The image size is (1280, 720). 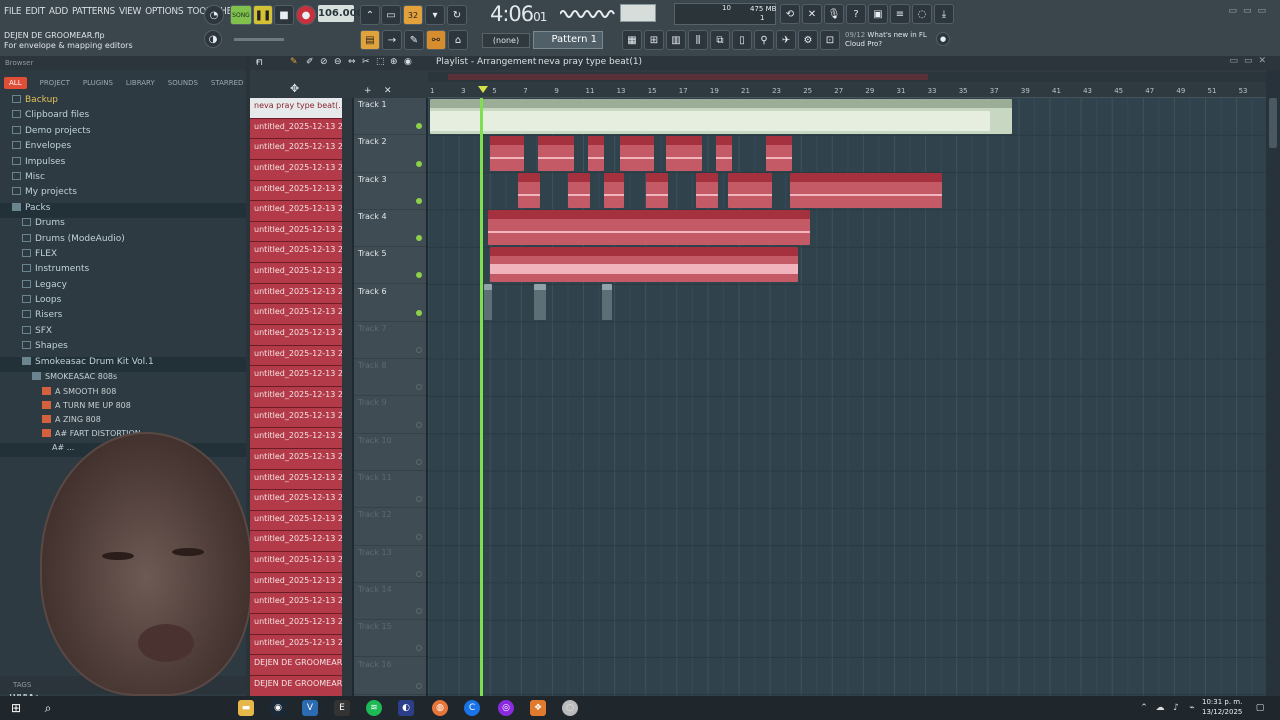 What do you see at coordinates (834, 14) in the screenshot?
I see `microphone-icon: 🎙` at bounding box center [834, 14].